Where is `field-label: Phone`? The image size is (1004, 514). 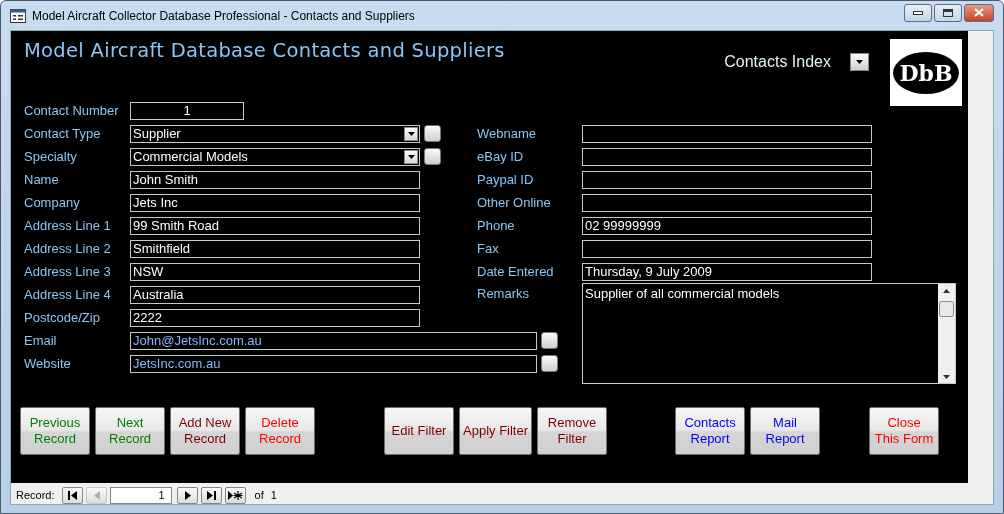
field-label: Phone is located at coordinates (496, 225).